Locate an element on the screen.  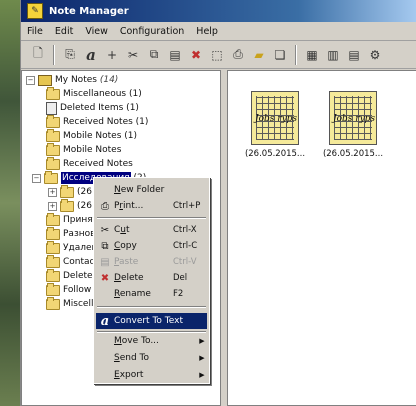
tree-root: − My Notes (14) is located at coordinates (72, 80).